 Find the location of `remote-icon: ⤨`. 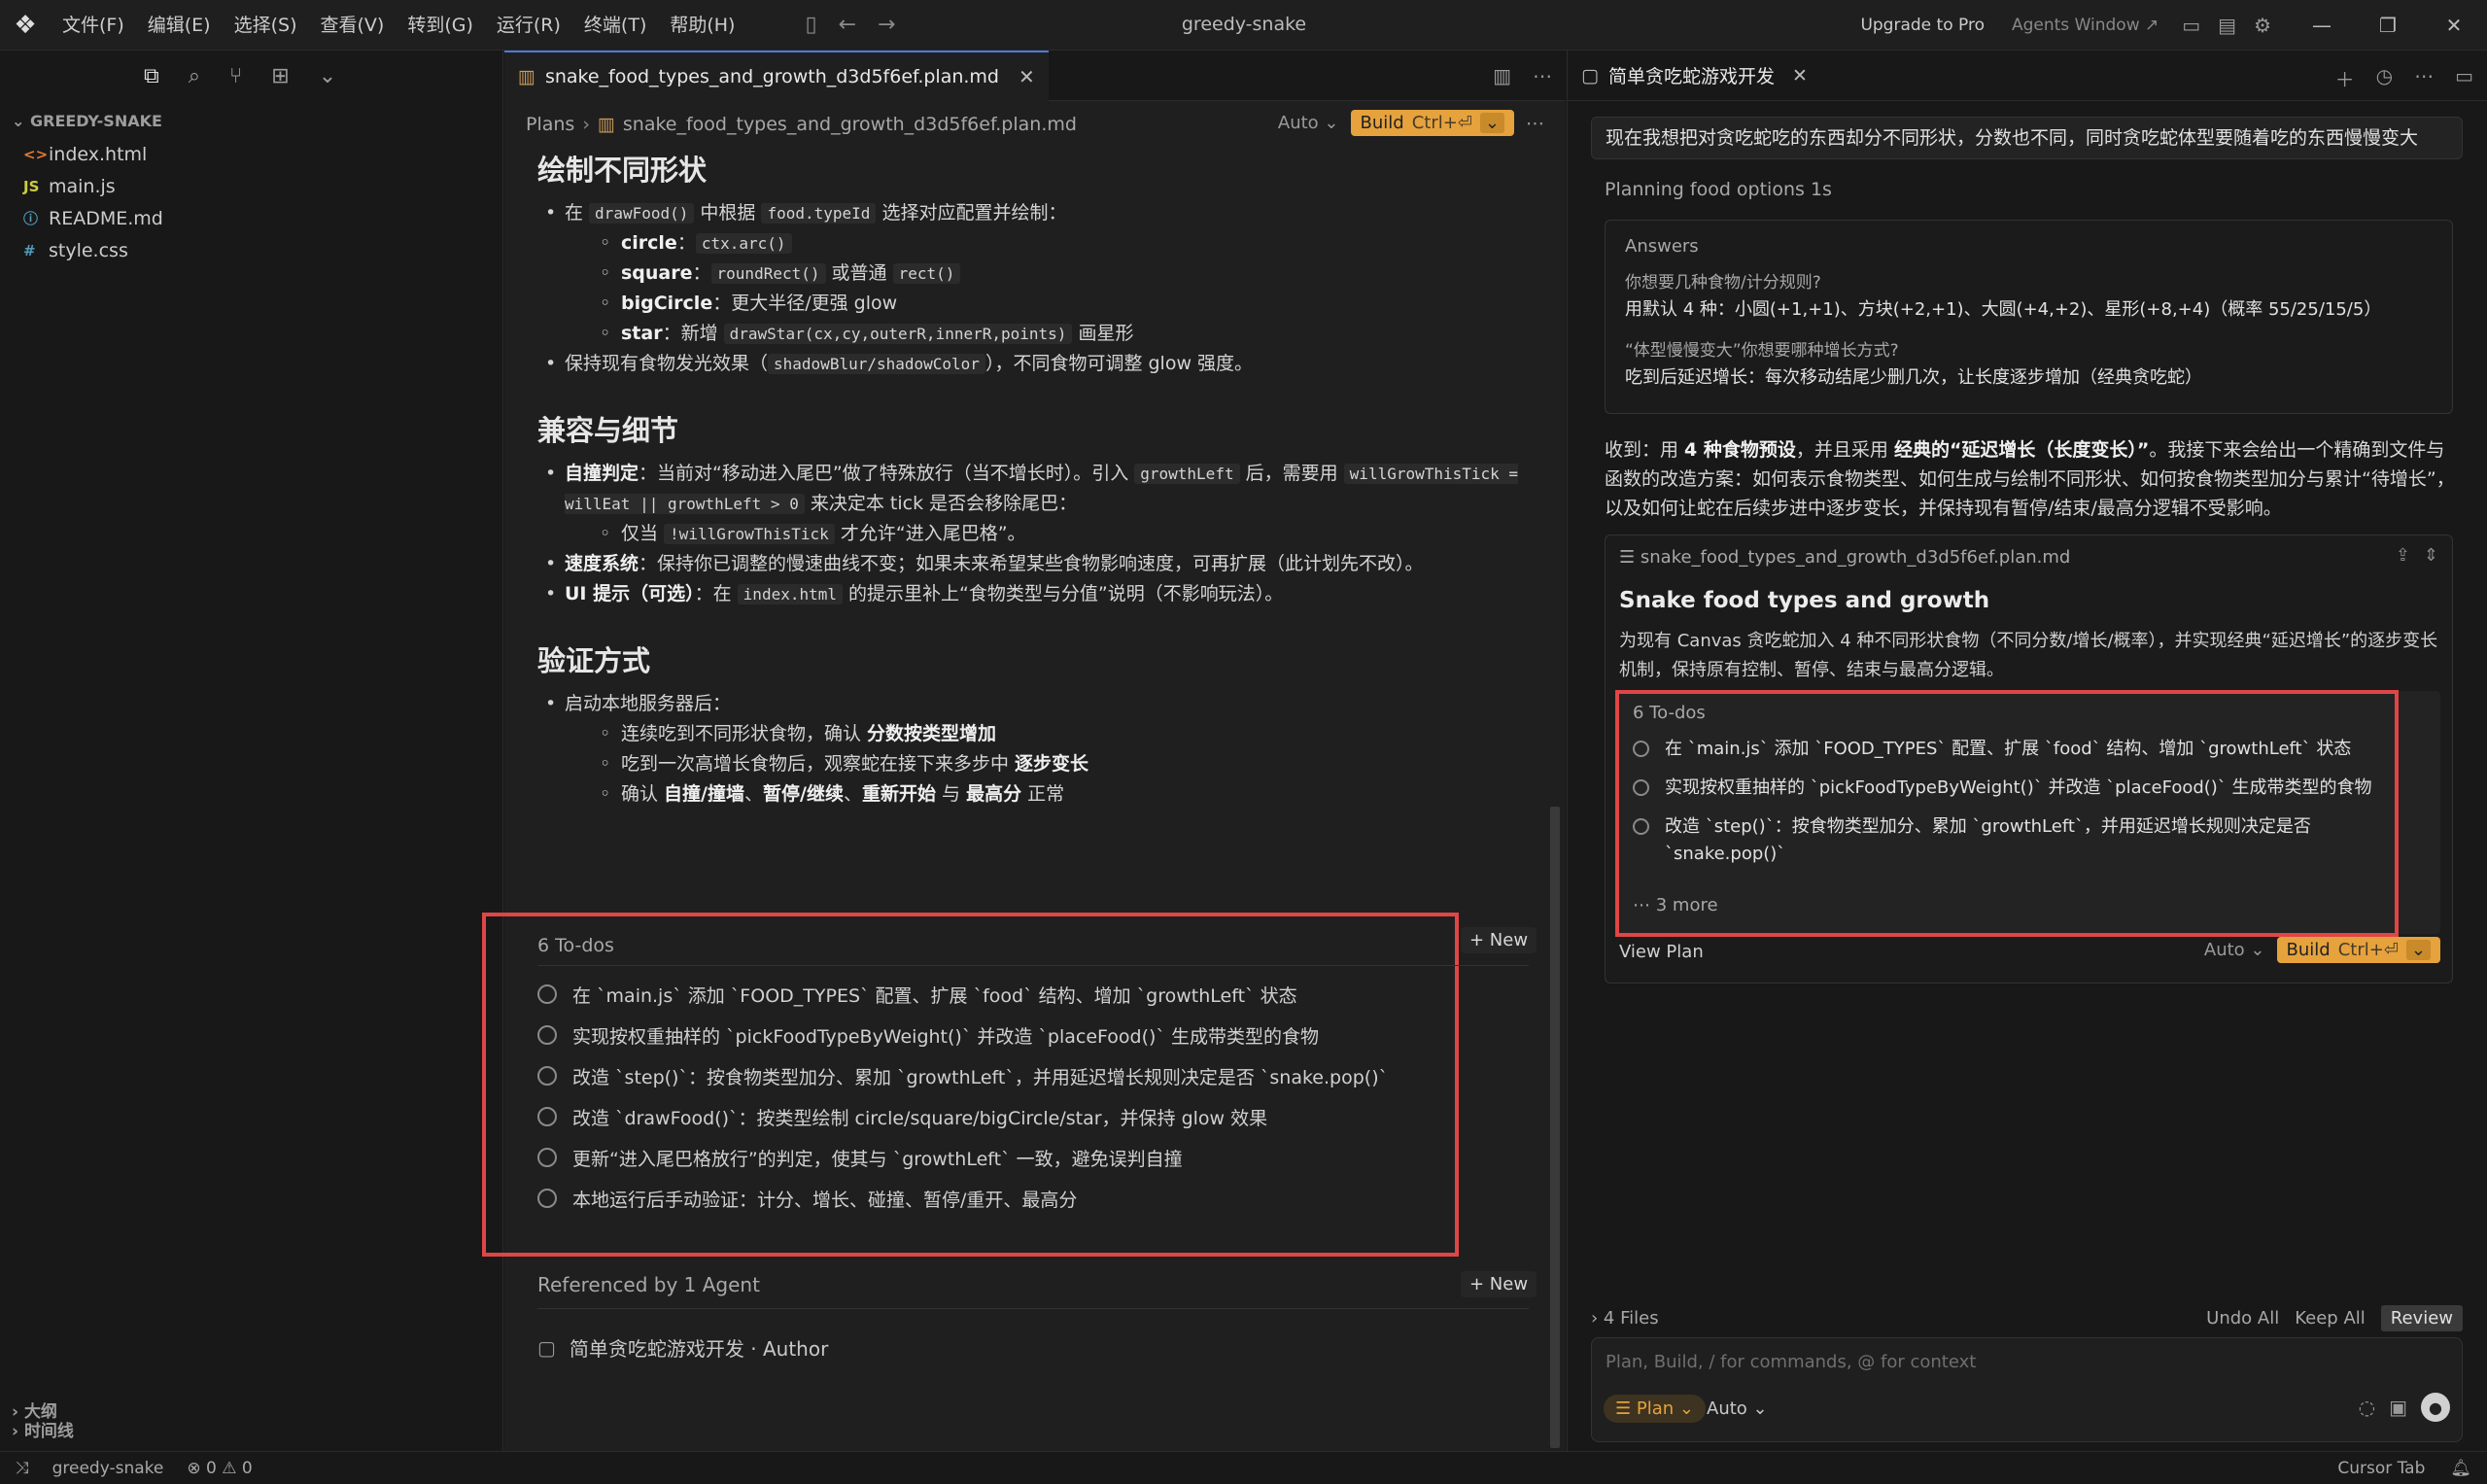

remote-icon: ⤨ is located at coordinates (23, 1468).